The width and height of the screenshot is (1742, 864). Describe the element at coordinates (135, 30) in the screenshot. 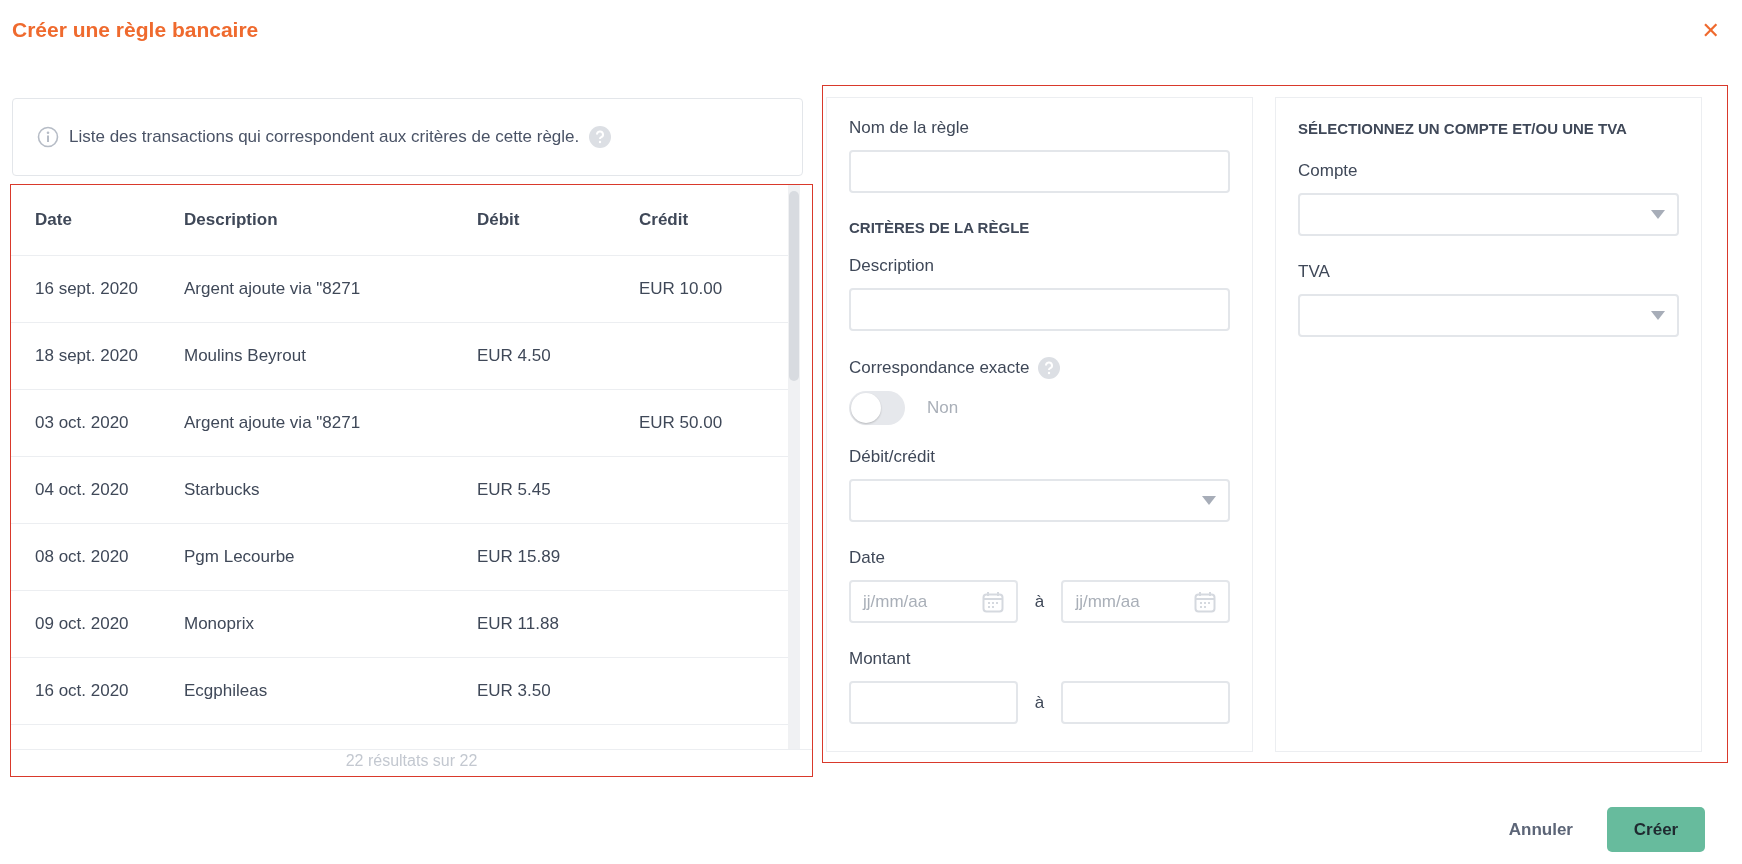

I see `dialog-title: Créer une règle bancaire` at that location.